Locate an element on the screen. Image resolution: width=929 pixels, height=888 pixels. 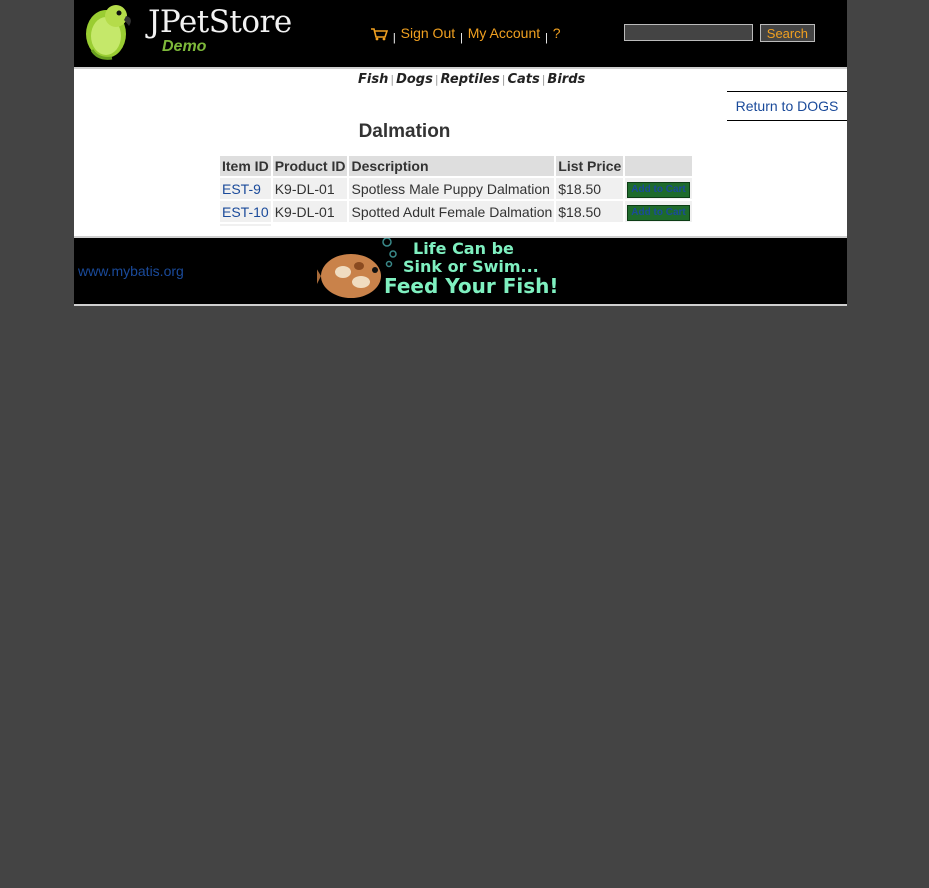
category-quicklinks: Fish | Dogs | Reptiles | Cats | Birds is located at coordinates (471, 79).